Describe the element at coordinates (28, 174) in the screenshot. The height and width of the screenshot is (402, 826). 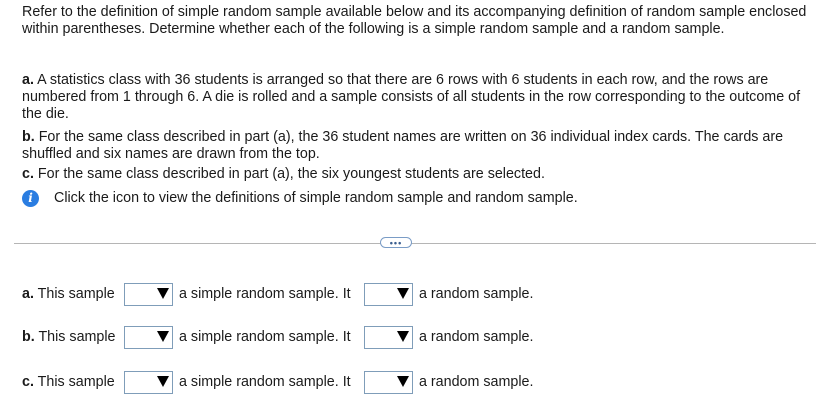
I see `part-c-label: c.` at that location.